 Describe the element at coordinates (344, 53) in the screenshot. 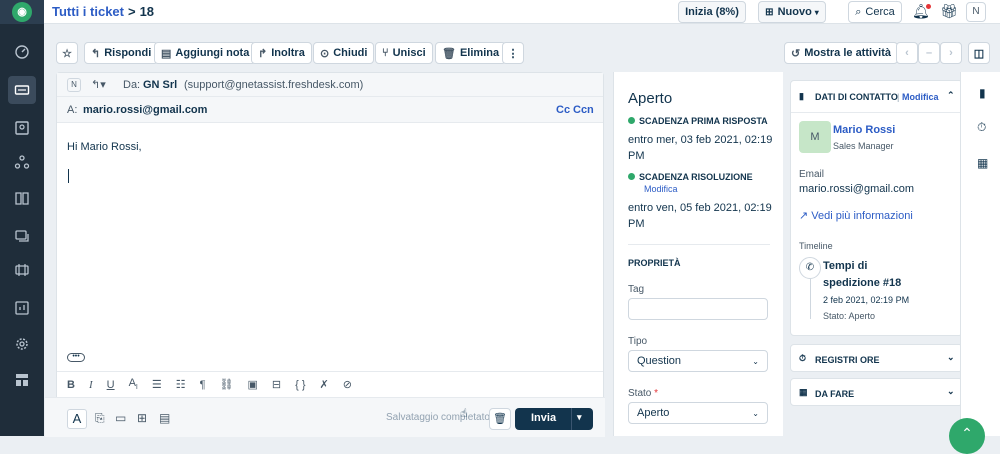

I see `close-button: ⊙ Chiudi` at that location.